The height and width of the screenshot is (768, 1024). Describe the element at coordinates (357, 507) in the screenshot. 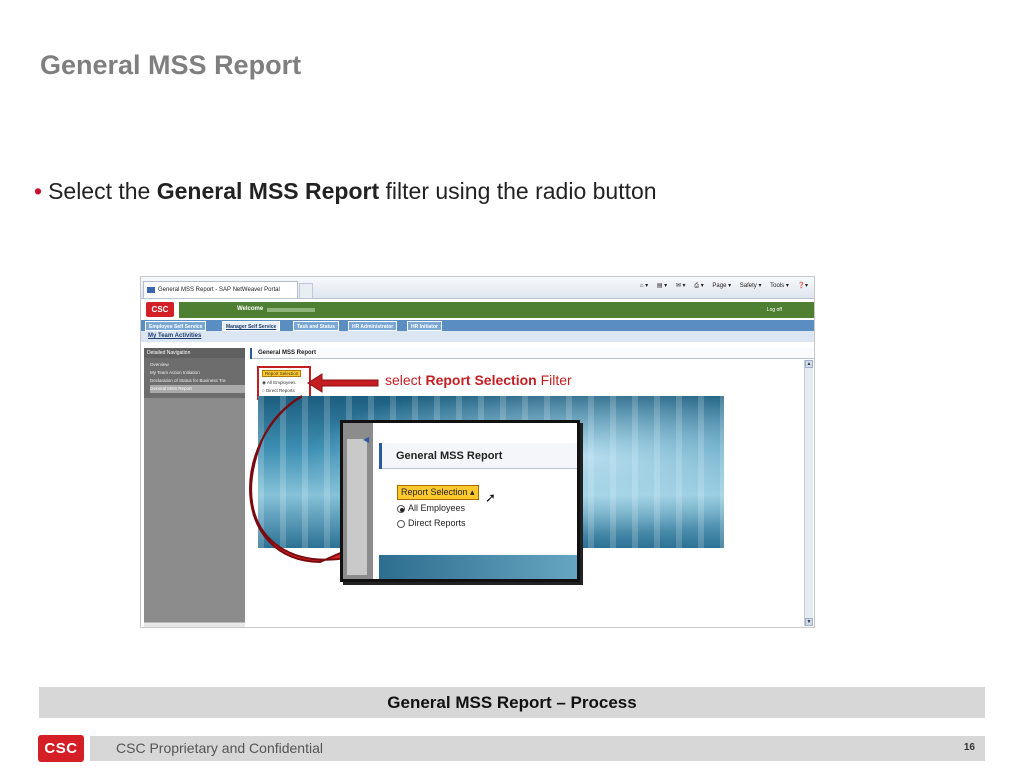

I see `zoom-nav-inner` at that location.